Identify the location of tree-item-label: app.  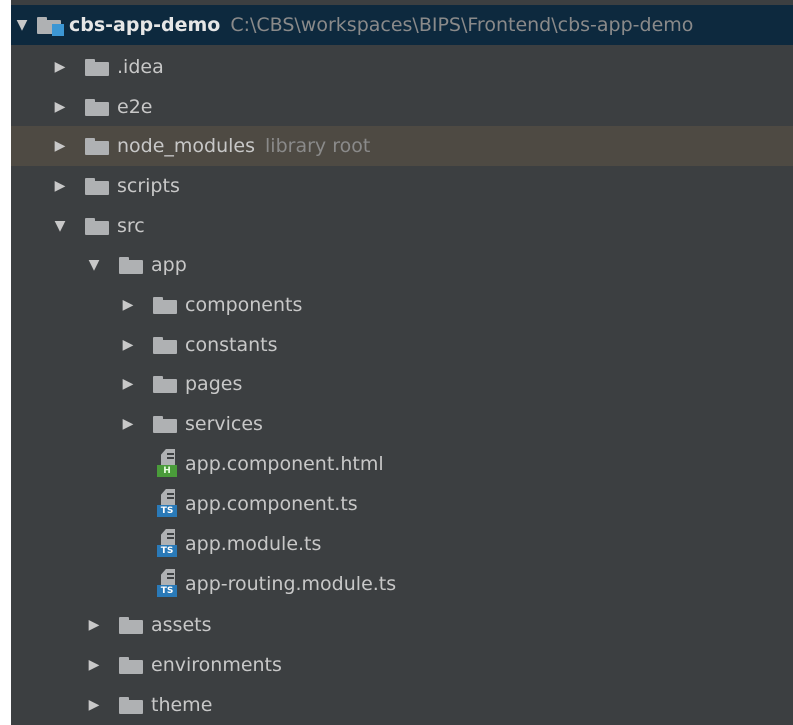
(169, 265).